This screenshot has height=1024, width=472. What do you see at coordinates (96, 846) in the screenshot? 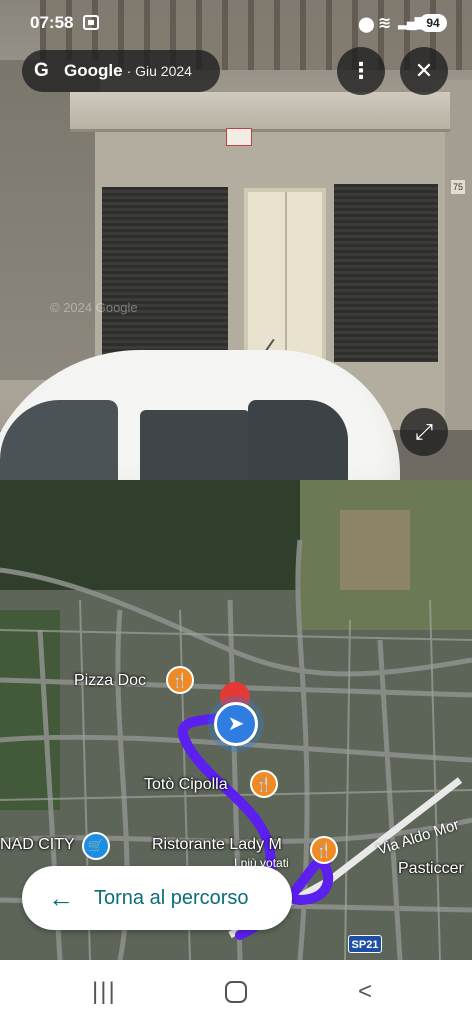
I see `shopping-cart-icon: 🛒` at bounding box center [96, 846].